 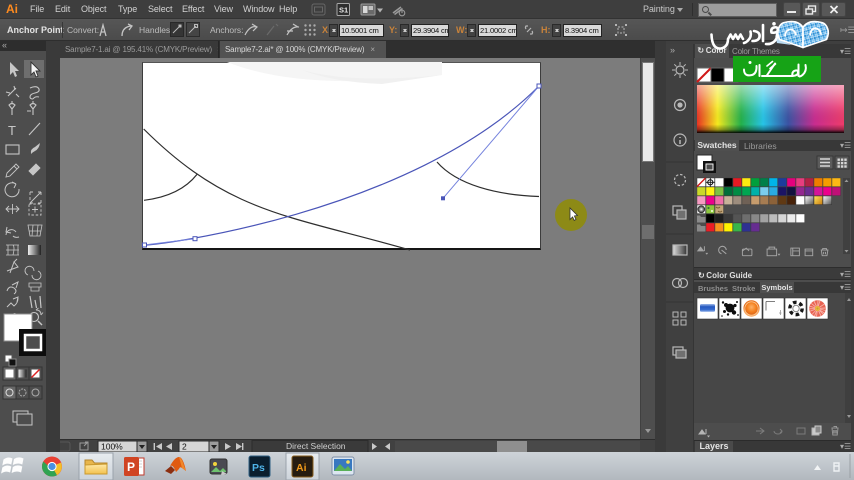 What do you see at coordinates (184, 447) in the screenshot?
I see `svg-text: 2` at bounding box center [184, 447].